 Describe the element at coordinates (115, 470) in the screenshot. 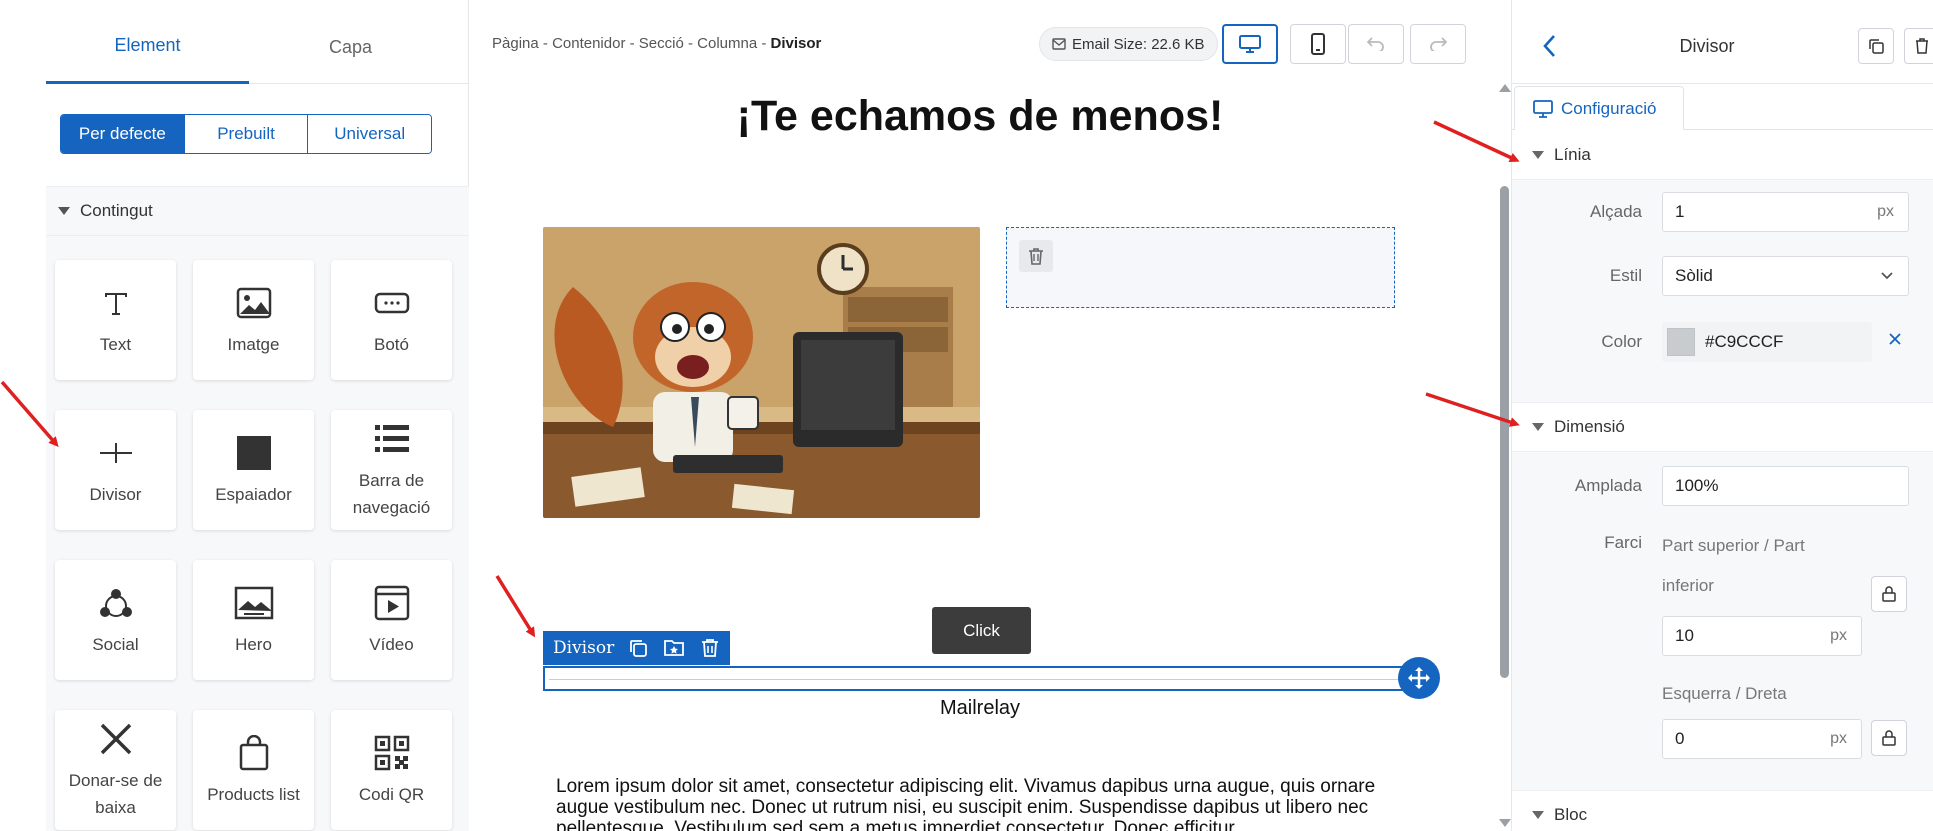

I see `element-divider: Divisor` at that location.